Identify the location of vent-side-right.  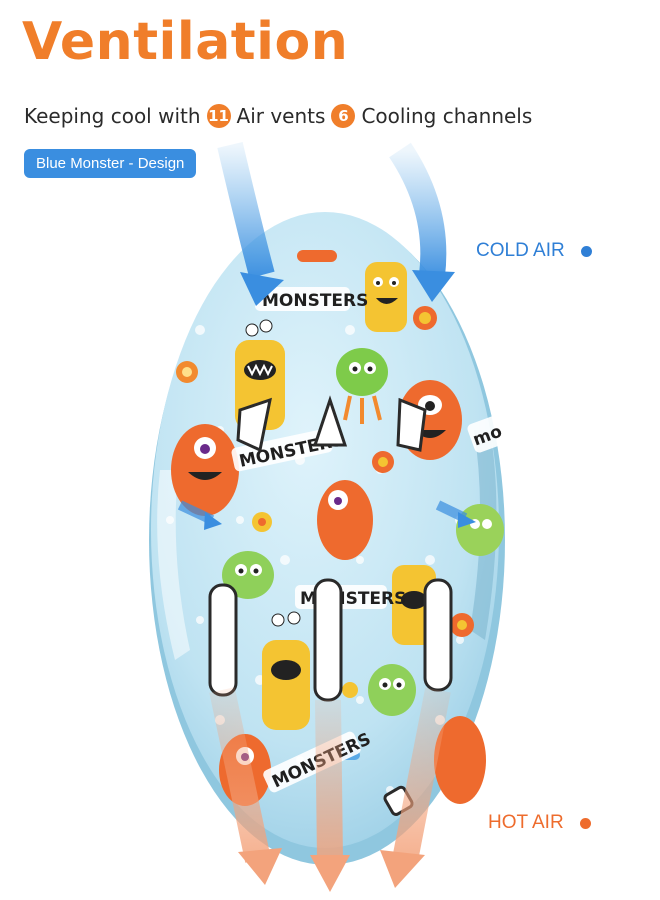
(438, 635).